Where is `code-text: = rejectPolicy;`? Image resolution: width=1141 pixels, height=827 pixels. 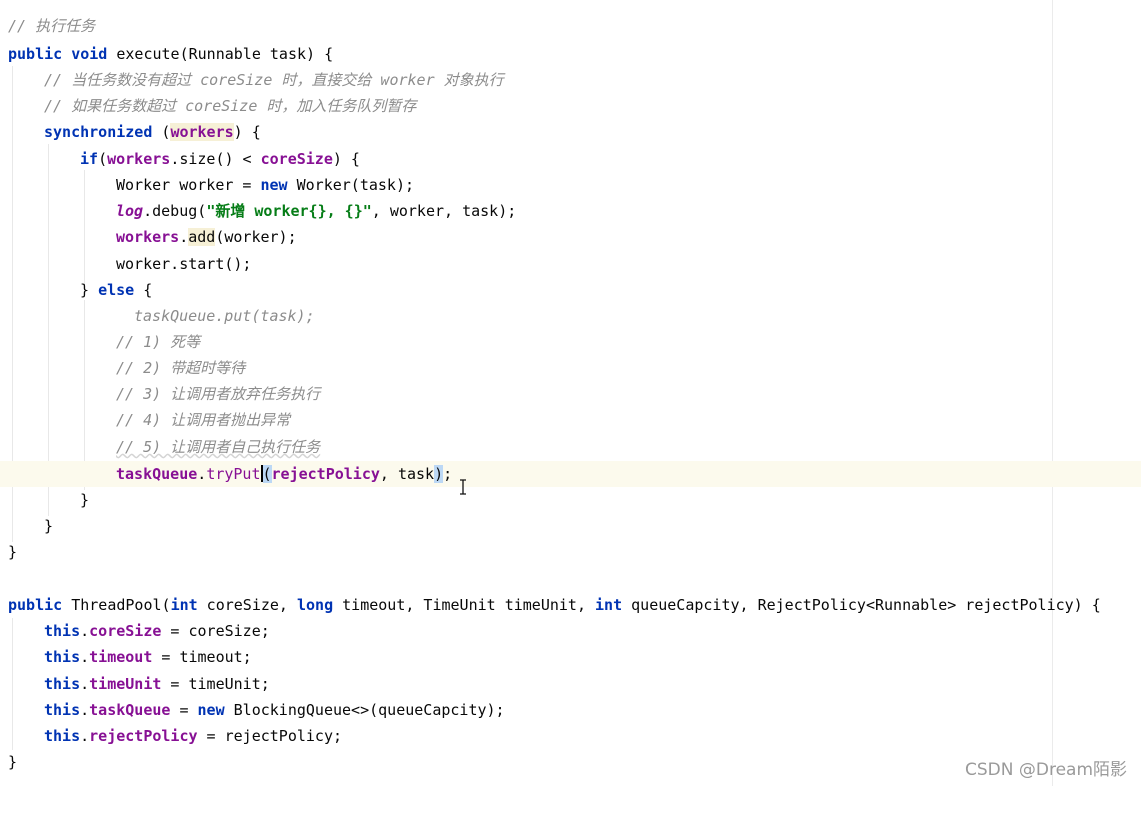 code-text: = rejectPolicy; is located at coordinates (270, 736).